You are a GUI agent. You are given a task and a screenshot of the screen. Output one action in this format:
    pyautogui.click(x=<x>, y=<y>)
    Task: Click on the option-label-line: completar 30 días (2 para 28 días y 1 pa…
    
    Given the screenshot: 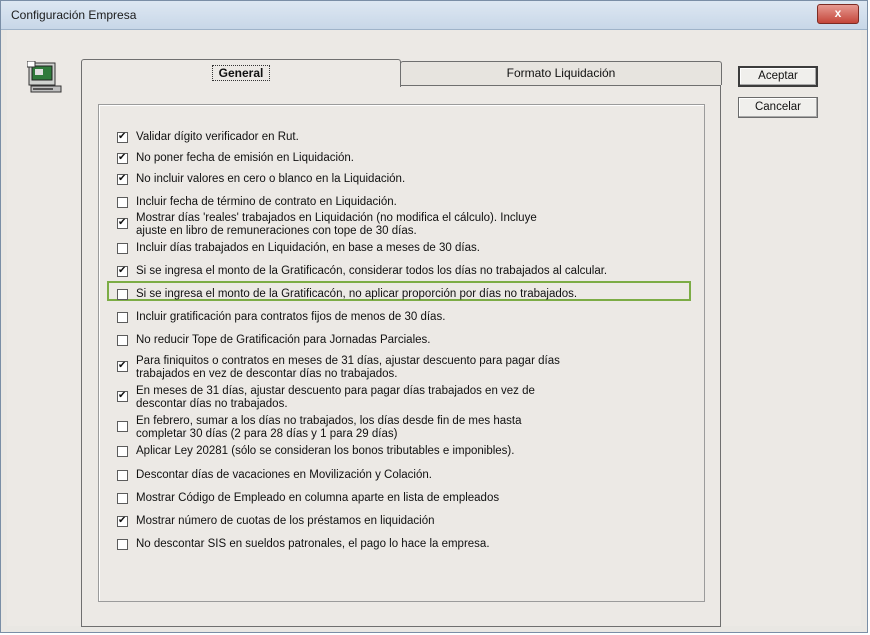 What is the action you would take?
    pyautogui.click(x=267, y=434)
    